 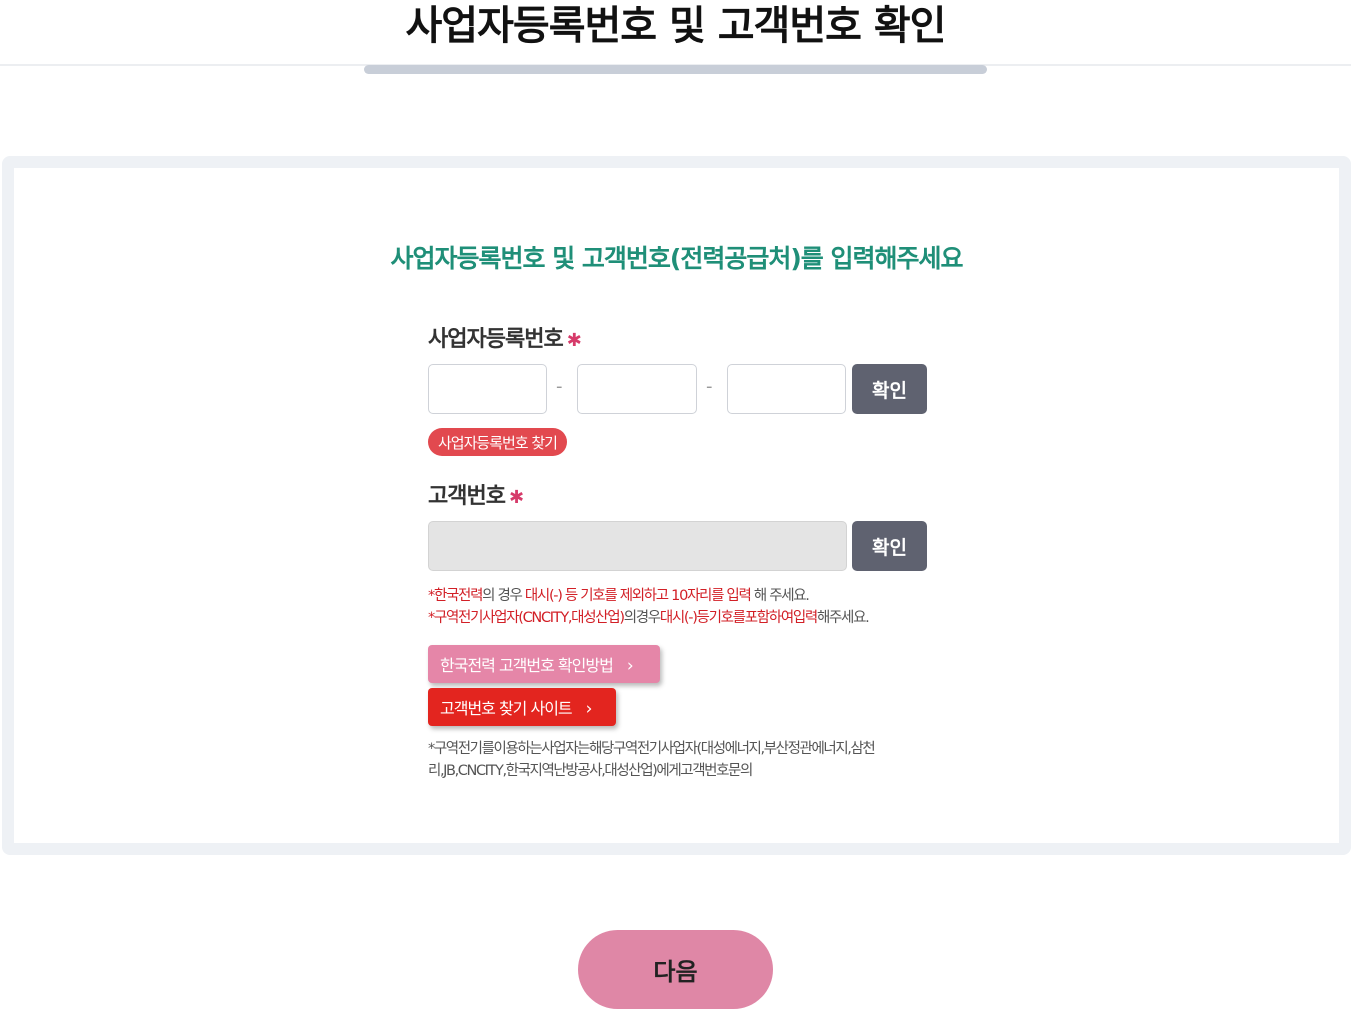 I want to click on customer-number-label-text: 고객번호, so click(x=467, y=496).